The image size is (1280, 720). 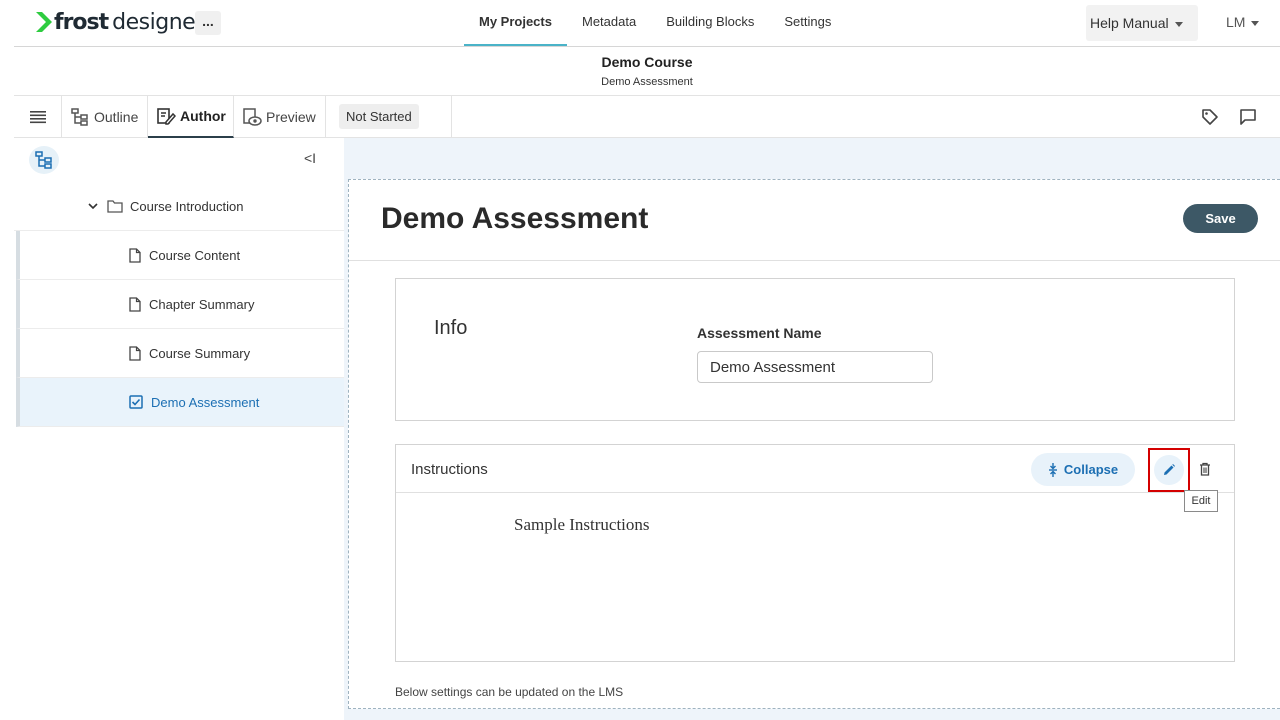 I want to click on preview-eye-icon, so click(x=252, y=116).